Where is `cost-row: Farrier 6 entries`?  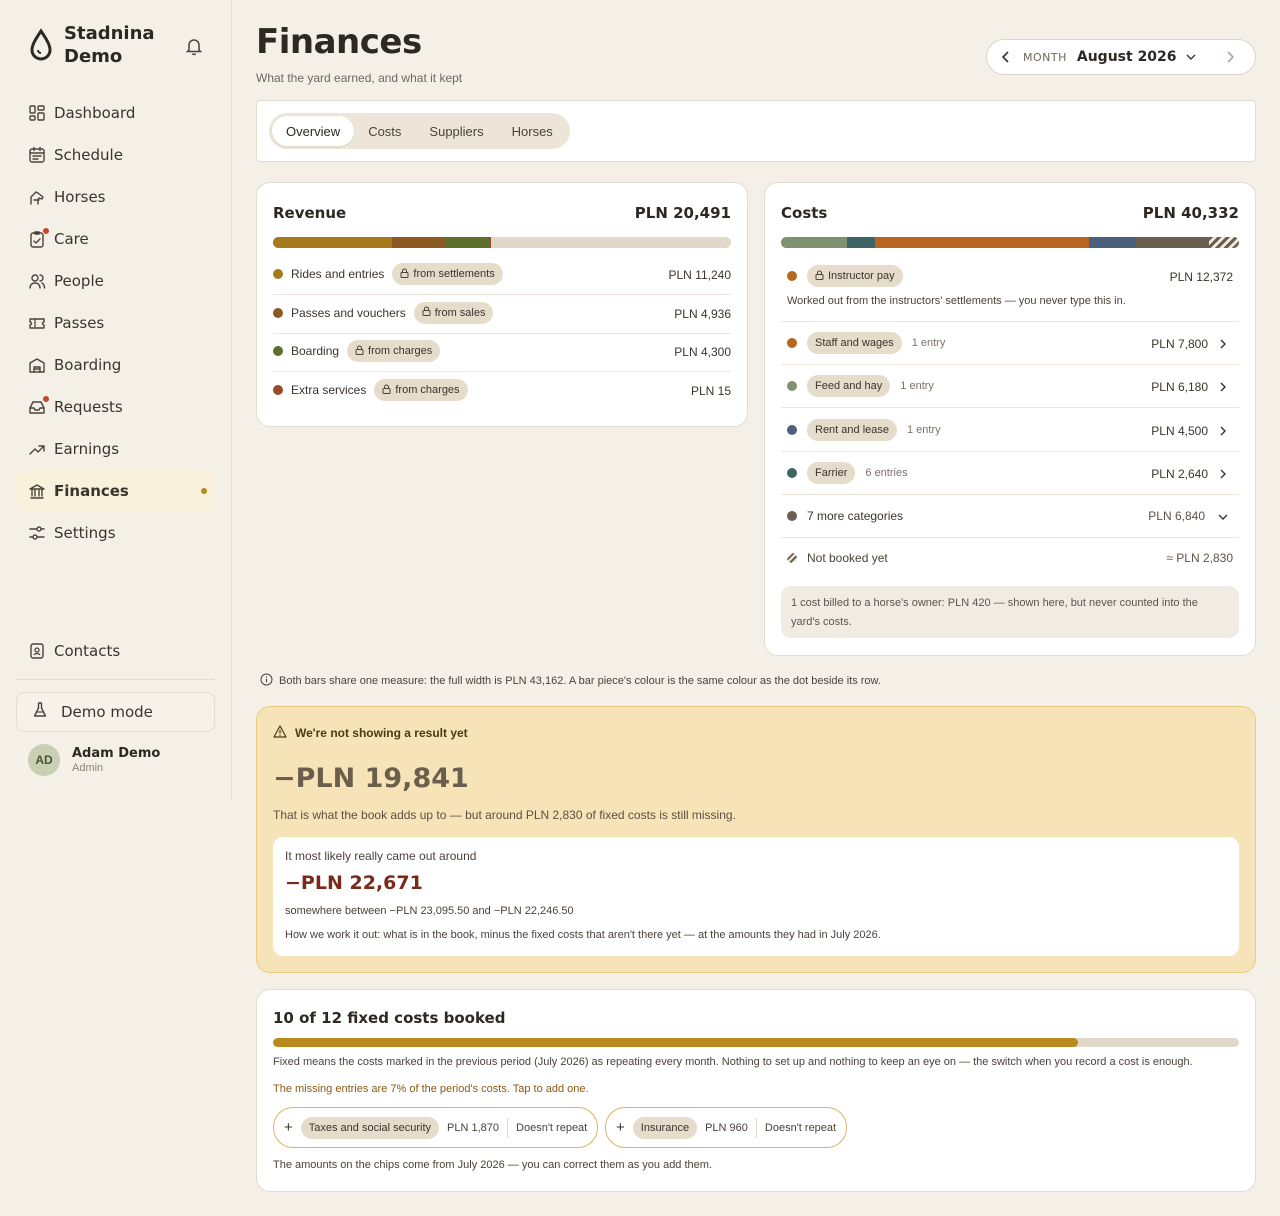 cost-row: Farrier 6 entries is located at coordinates (847, 473).